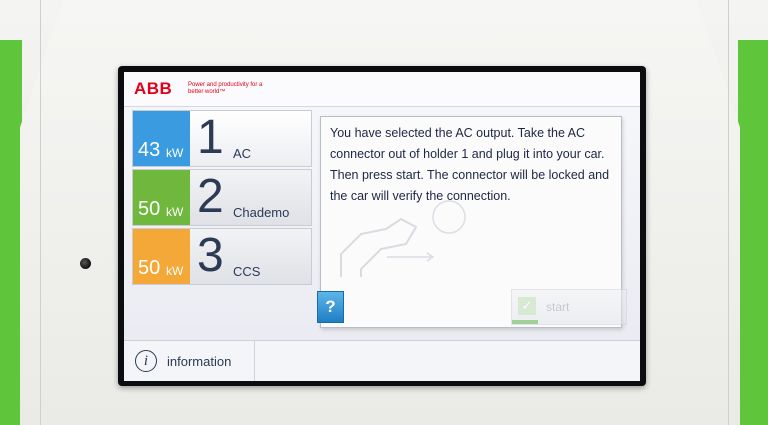 The image size is (768, 425). What do you see at coordinates (247, 271) in the screenshot?
I see `output-name: CCS` at bounding box center [247, 271].